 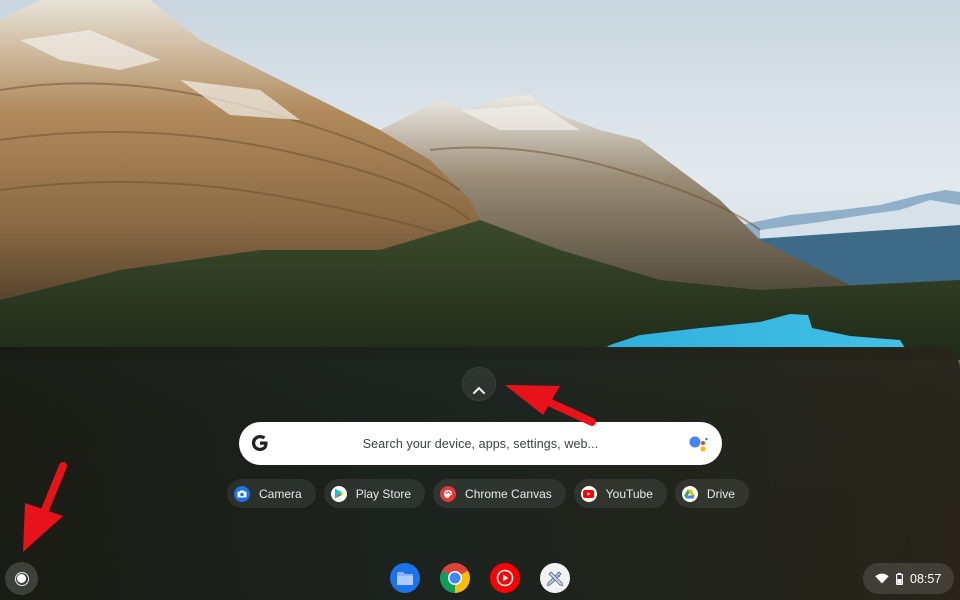 What do you see at coordinates (479, 384) in the screenshot?
I see `expand-launcher-button` at bounding box center [479, 384].